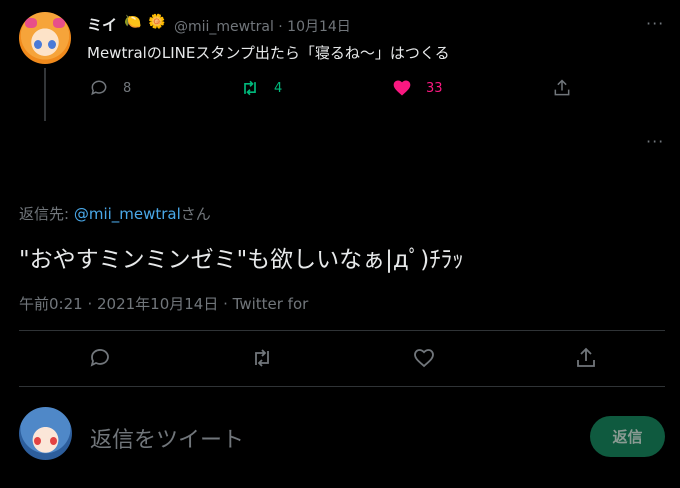  What do you see at coordinates (402, 88) in the screenshot?
I see `heart-filled-icon` at bounding box center [402, 88].